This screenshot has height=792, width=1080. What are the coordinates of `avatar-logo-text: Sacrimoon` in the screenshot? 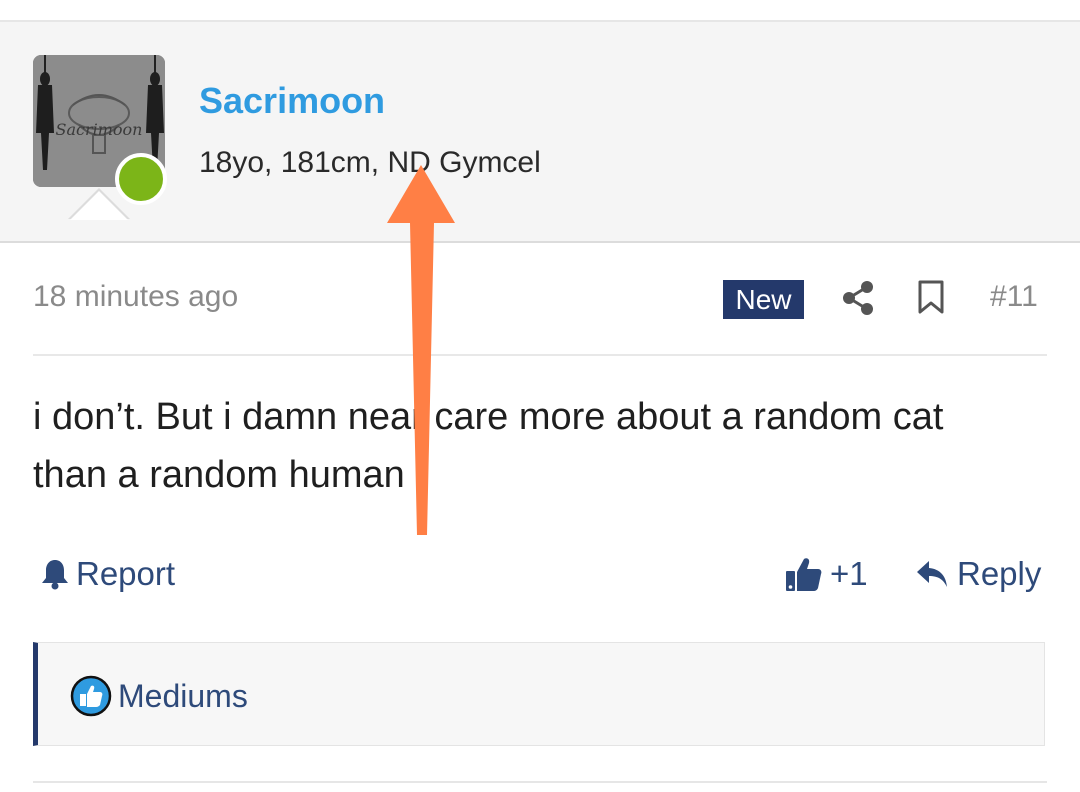 It's located at (99, 129).